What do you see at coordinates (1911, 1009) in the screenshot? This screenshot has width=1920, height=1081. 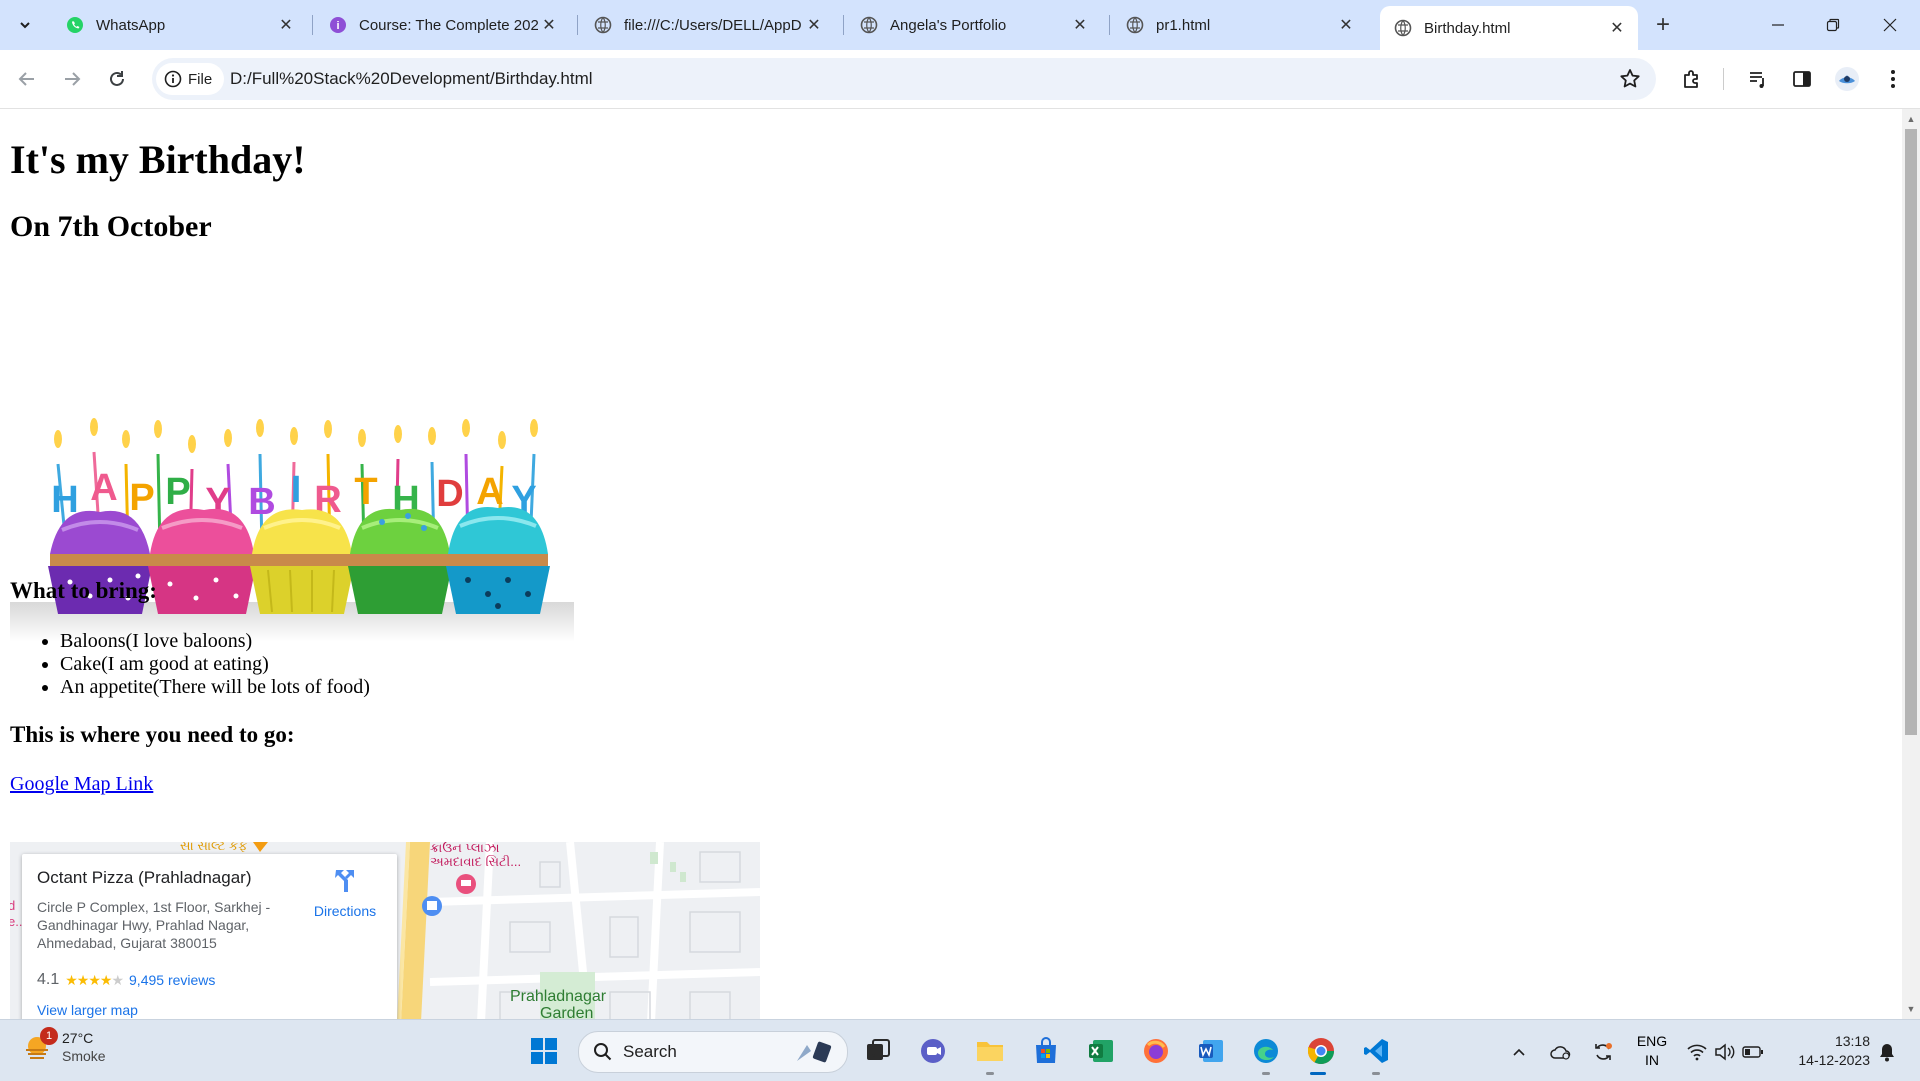 I see `scroll-down-icon: ▼` at bounding box center [1911, 1009].